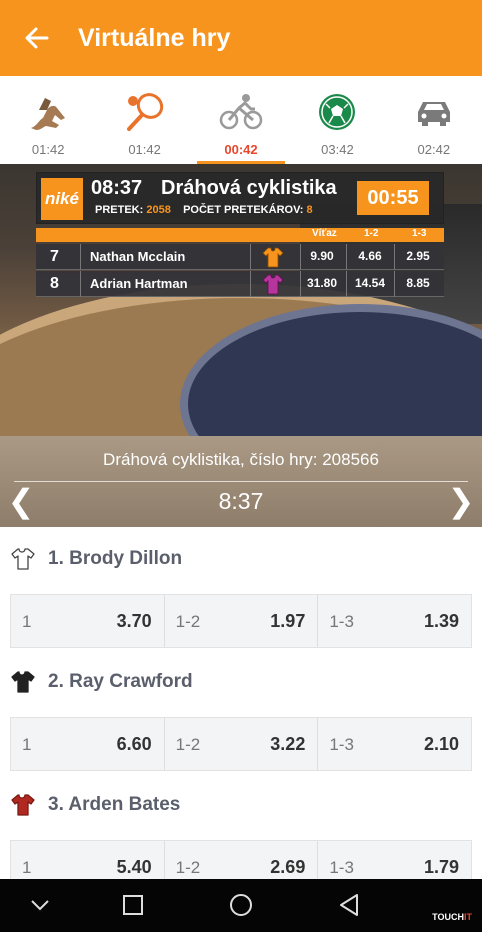 This screenshot has height=932, width=482. I want to click on car-racing-icon, so click(434, 112).